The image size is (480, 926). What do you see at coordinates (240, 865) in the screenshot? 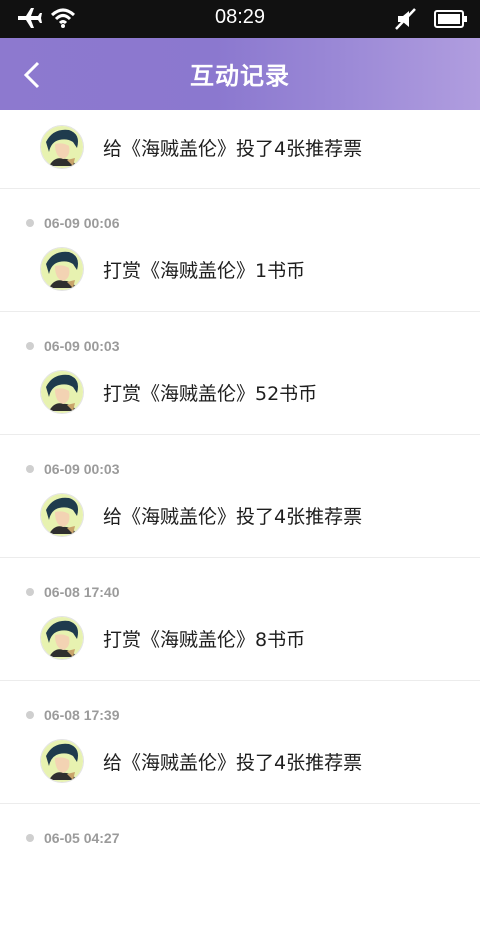
I see `record-item: 06-05 04:27` at bounding box center [240, 865].